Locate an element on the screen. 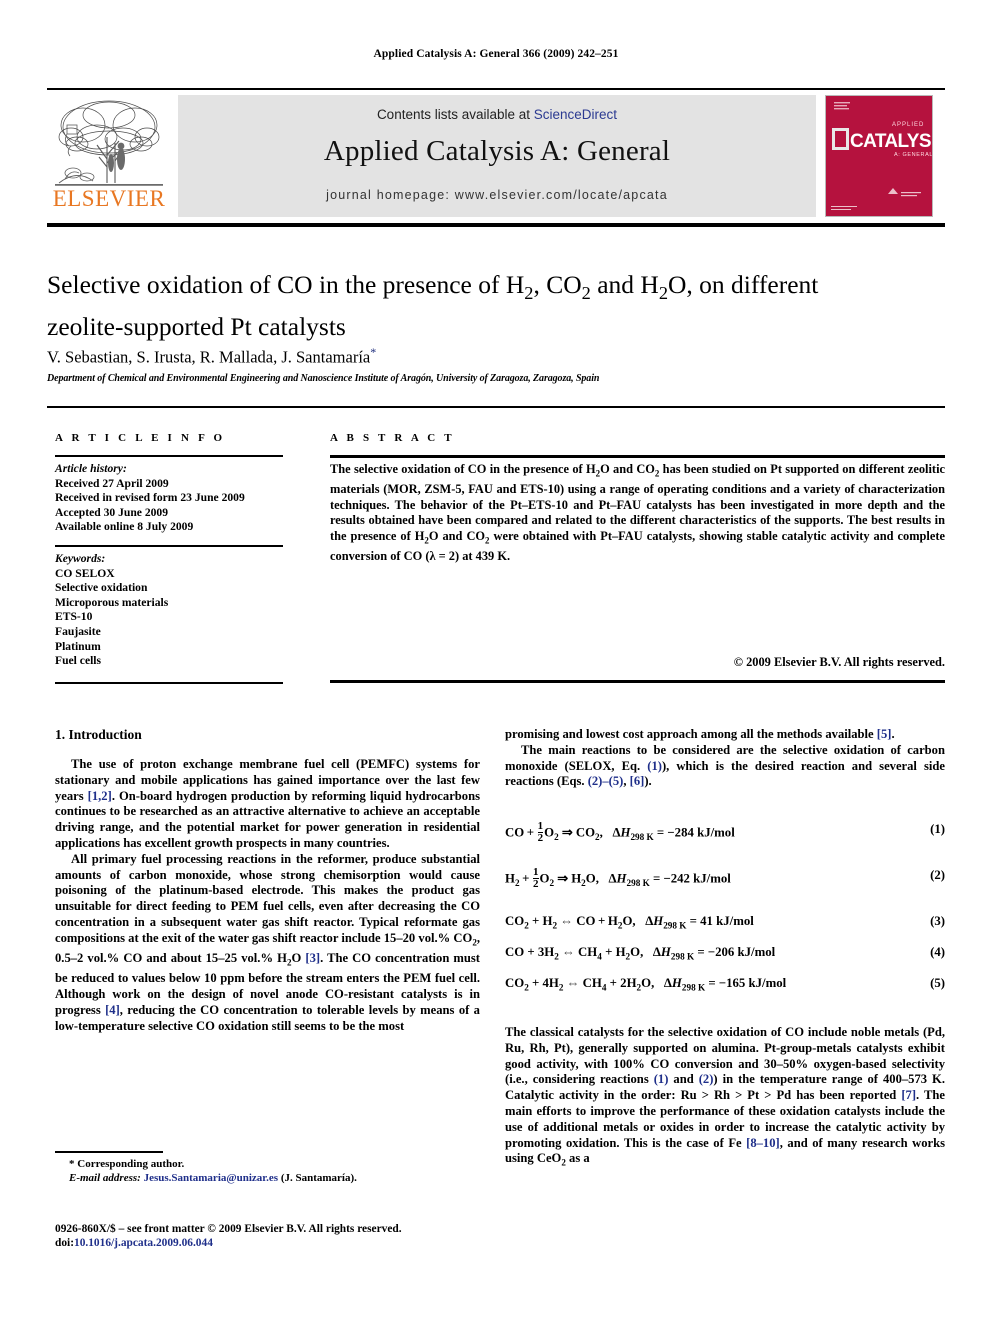 This screenshot has height=1323, width=992. equation-body: H2 + 1 2 O2 ⇒ H2O, ΔH298 K = −242 kJ/mol is located at coordinates (618, 878).